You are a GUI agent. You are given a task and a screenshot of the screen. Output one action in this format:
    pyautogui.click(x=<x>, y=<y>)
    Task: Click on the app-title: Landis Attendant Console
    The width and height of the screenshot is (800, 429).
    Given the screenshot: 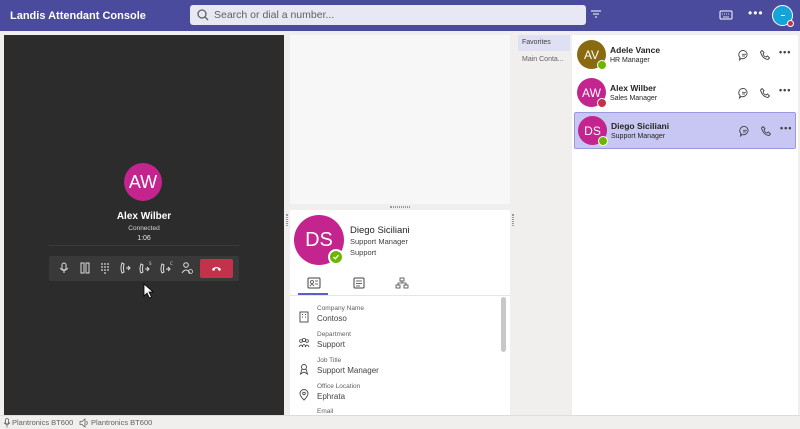 What is the action you would take?
    pyautogui.click(x=78, y=15)
    